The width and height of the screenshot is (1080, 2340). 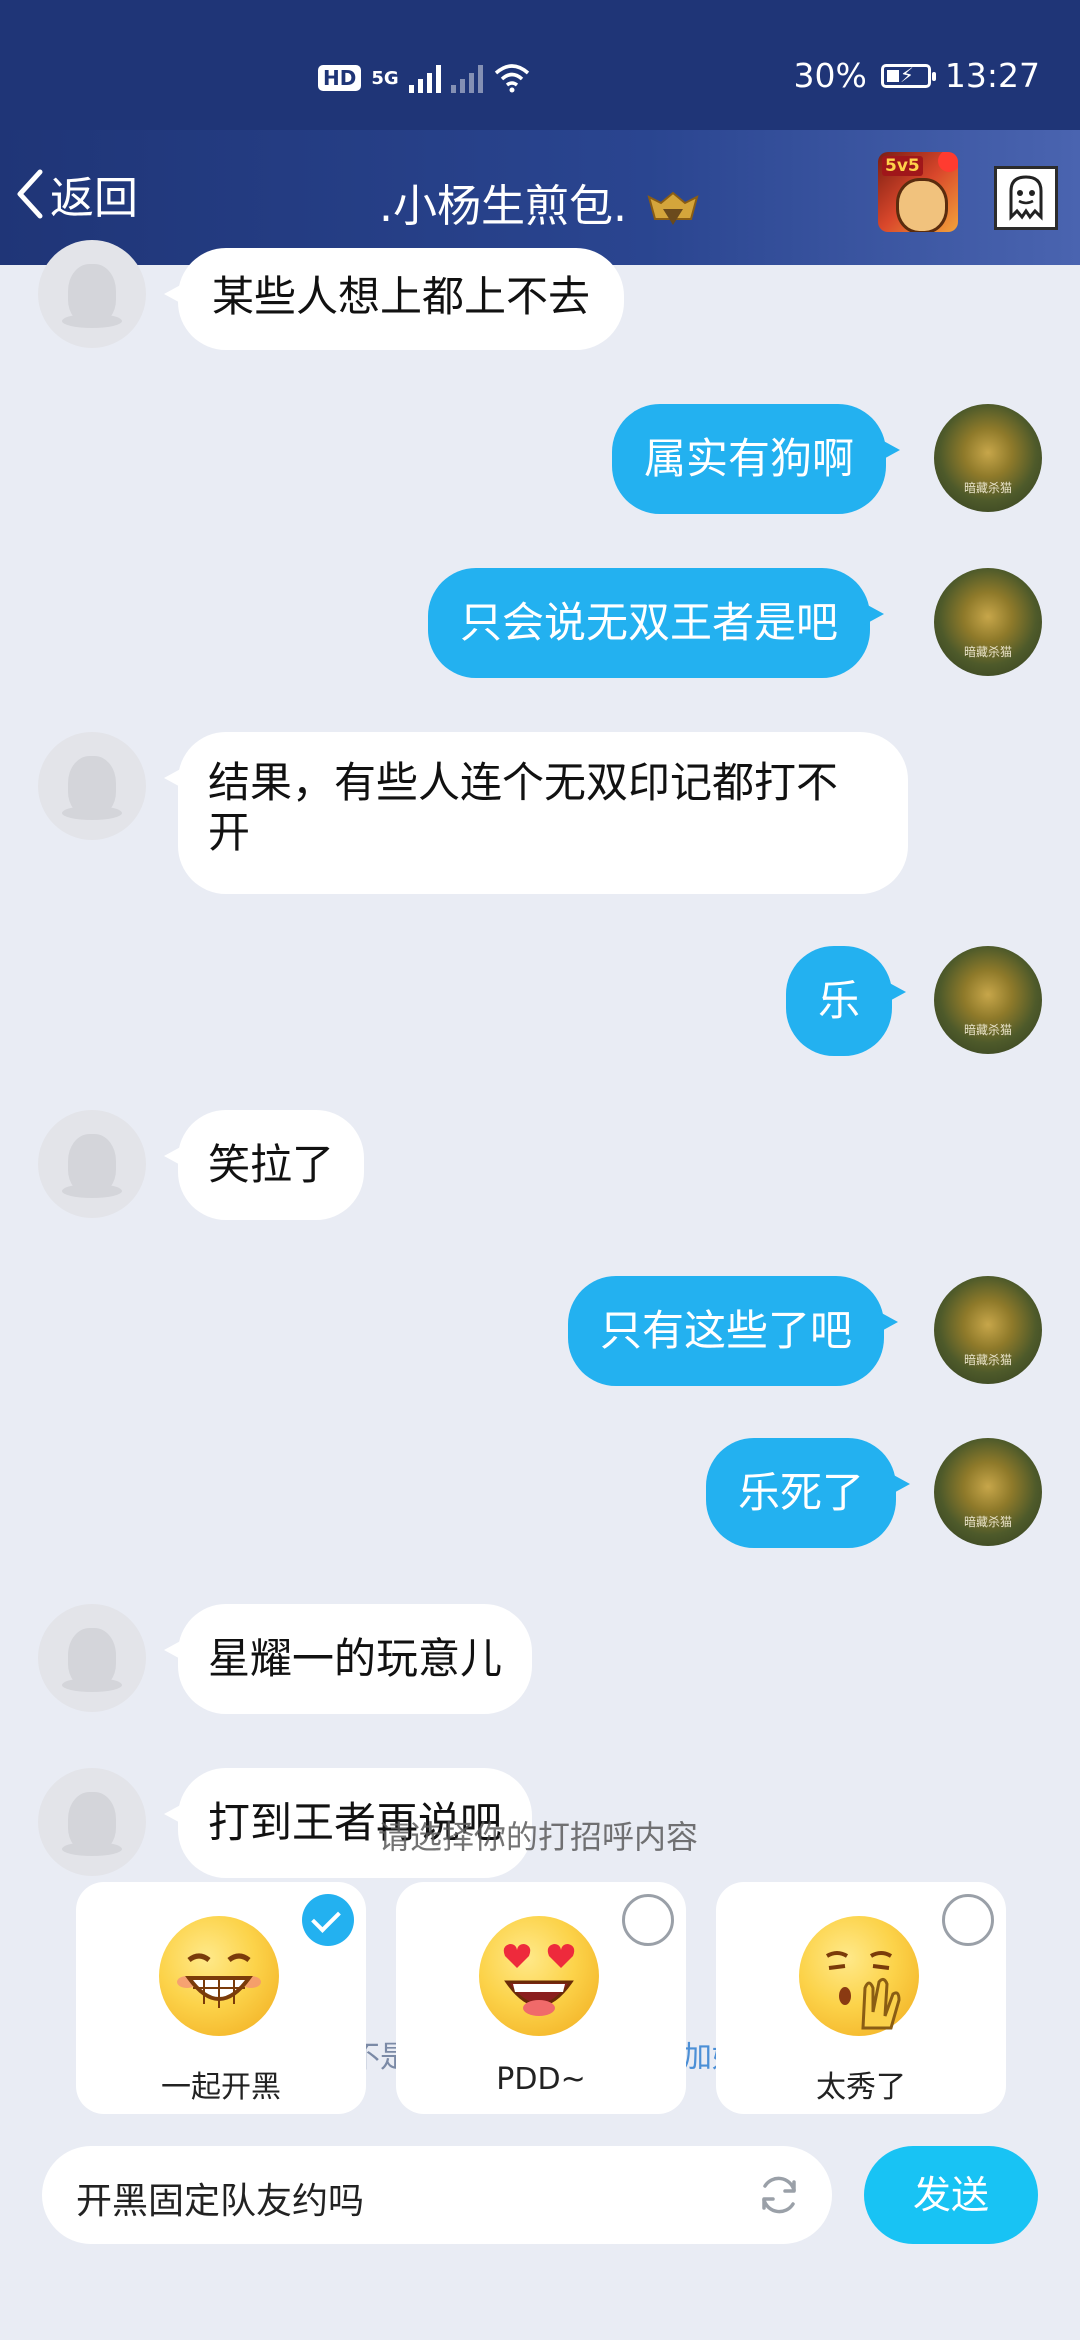 What do you see at coordinates (511, 78) in the screenshot?
I see `wifi-icon` at bounding box center [511, 78].